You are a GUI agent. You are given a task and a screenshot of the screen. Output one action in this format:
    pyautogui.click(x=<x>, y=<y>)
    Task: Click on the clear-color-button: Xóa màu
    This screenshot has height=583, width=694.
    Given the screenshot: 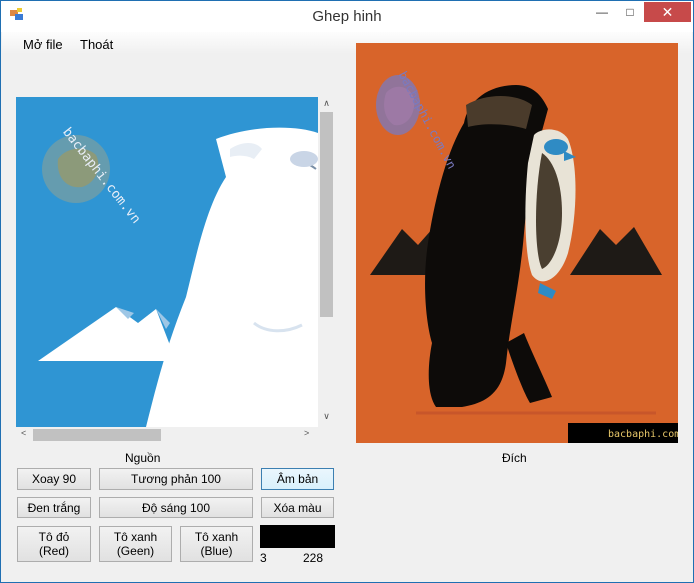 What is the action you would take?
    pyautogui.click(x=297, y=507)
    